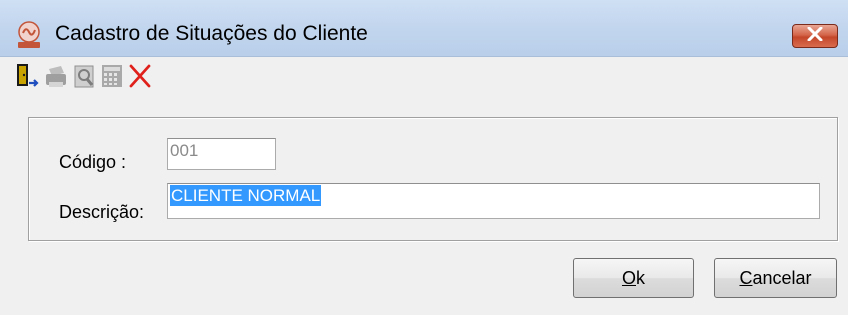  I want to click on ok-label-rest: k, so click(640, 277).